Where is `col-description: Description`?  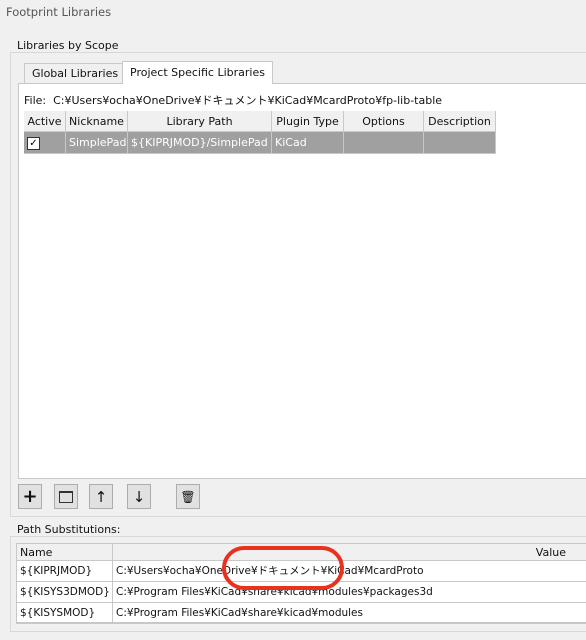
col-description: Description is located at coordinates (460, 121).